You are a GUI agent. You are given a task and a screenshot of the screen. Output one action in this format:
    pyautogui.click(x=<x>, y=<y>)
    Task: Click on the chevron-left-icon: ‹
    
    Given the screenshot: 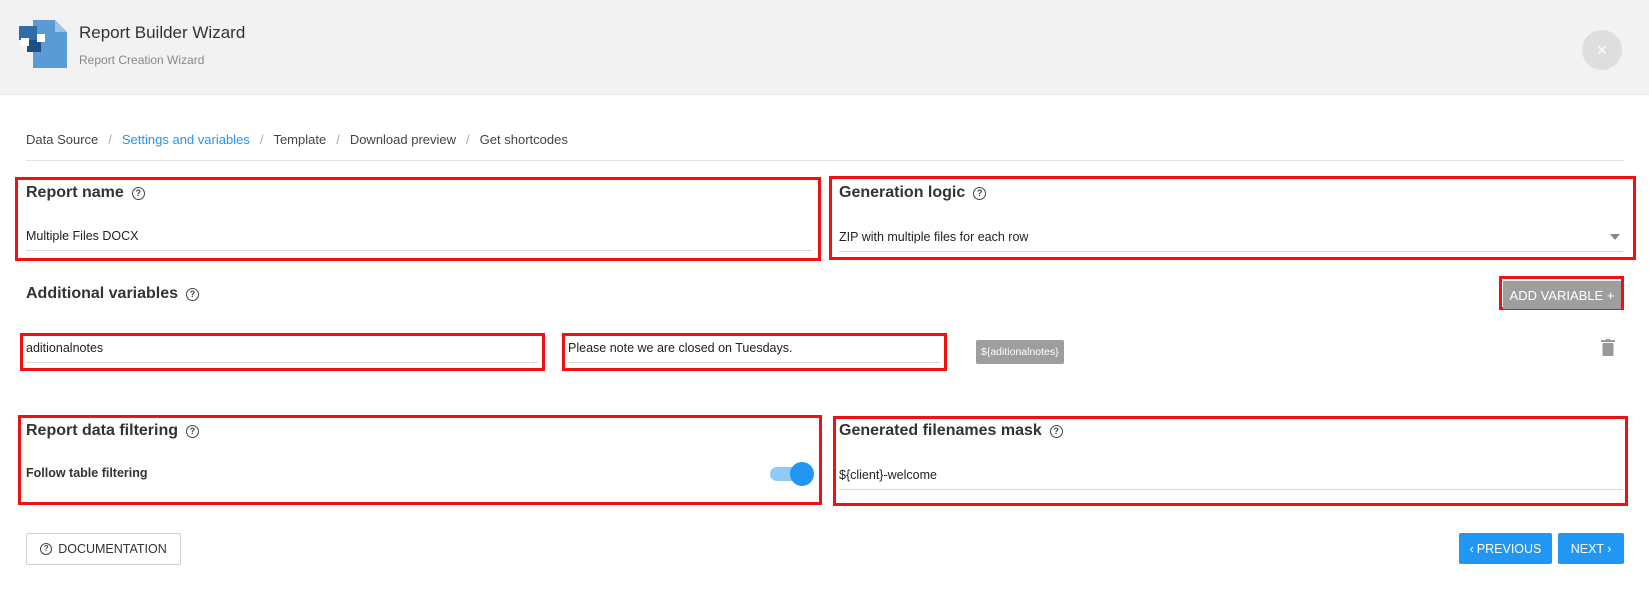 What is the action you would take?
    pyautogui.click(x=1471, y=548)
    